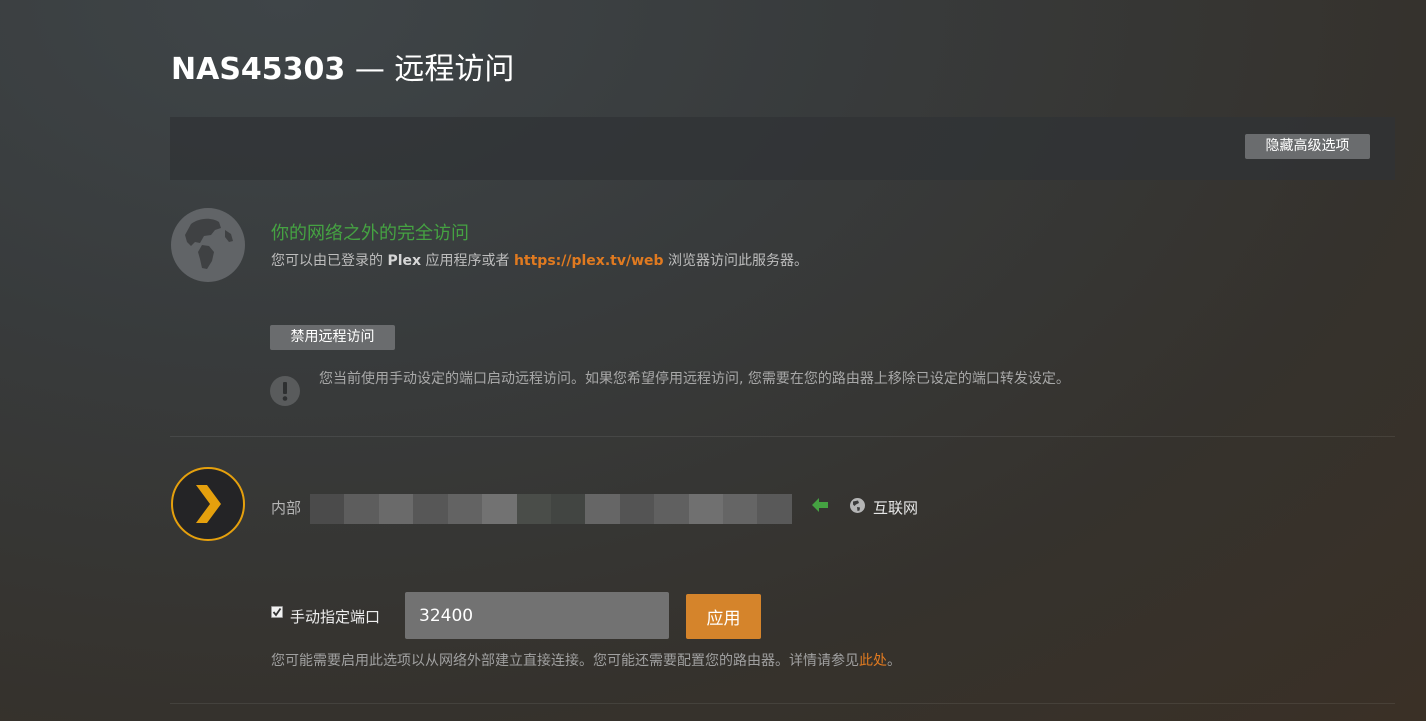 This screenshot has height=721, width=1426. I want to click on manual-port-label: 手动指定端口, so click(335, 616).